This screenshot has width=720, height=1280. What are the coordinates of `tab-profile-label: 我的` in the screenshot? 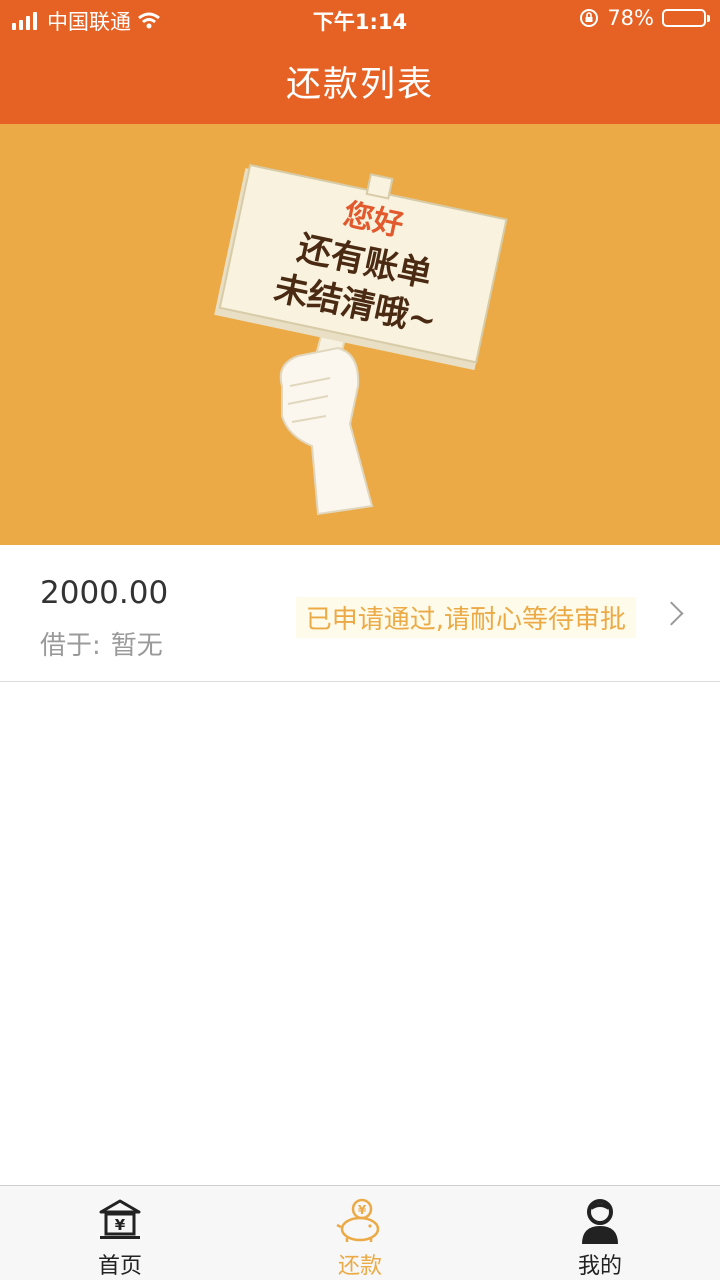 It's located at (599, 1266).